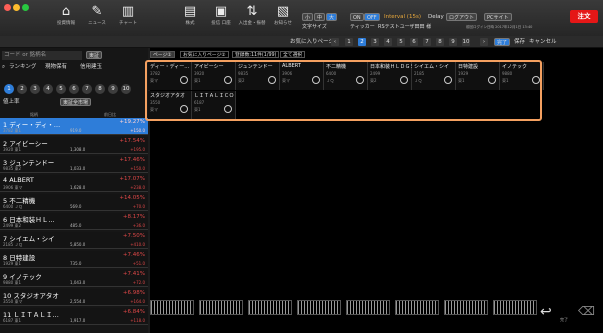 This screenshot has height=333, width=603. I want to click on home-icon: ⌂, so click(66, 11).